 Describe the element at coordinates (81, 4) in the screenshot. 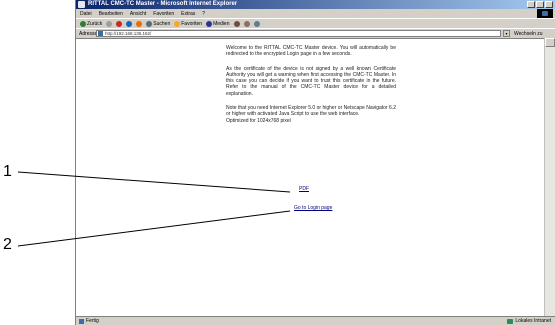

I see `ie-icon` at that location.